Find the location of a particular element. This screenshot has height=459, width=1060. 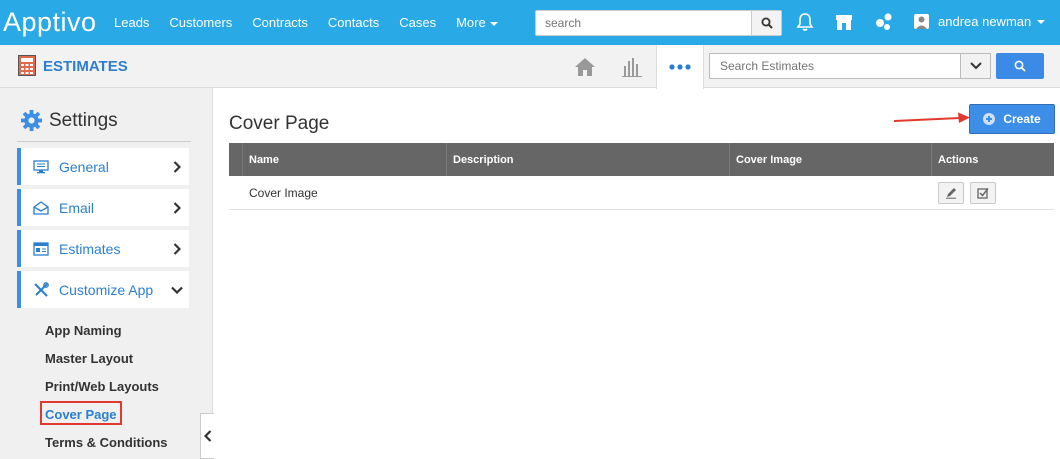

sidebar-sublink-print-web-layouts: Print/Web Layouts is located at coordinates (102, 386).